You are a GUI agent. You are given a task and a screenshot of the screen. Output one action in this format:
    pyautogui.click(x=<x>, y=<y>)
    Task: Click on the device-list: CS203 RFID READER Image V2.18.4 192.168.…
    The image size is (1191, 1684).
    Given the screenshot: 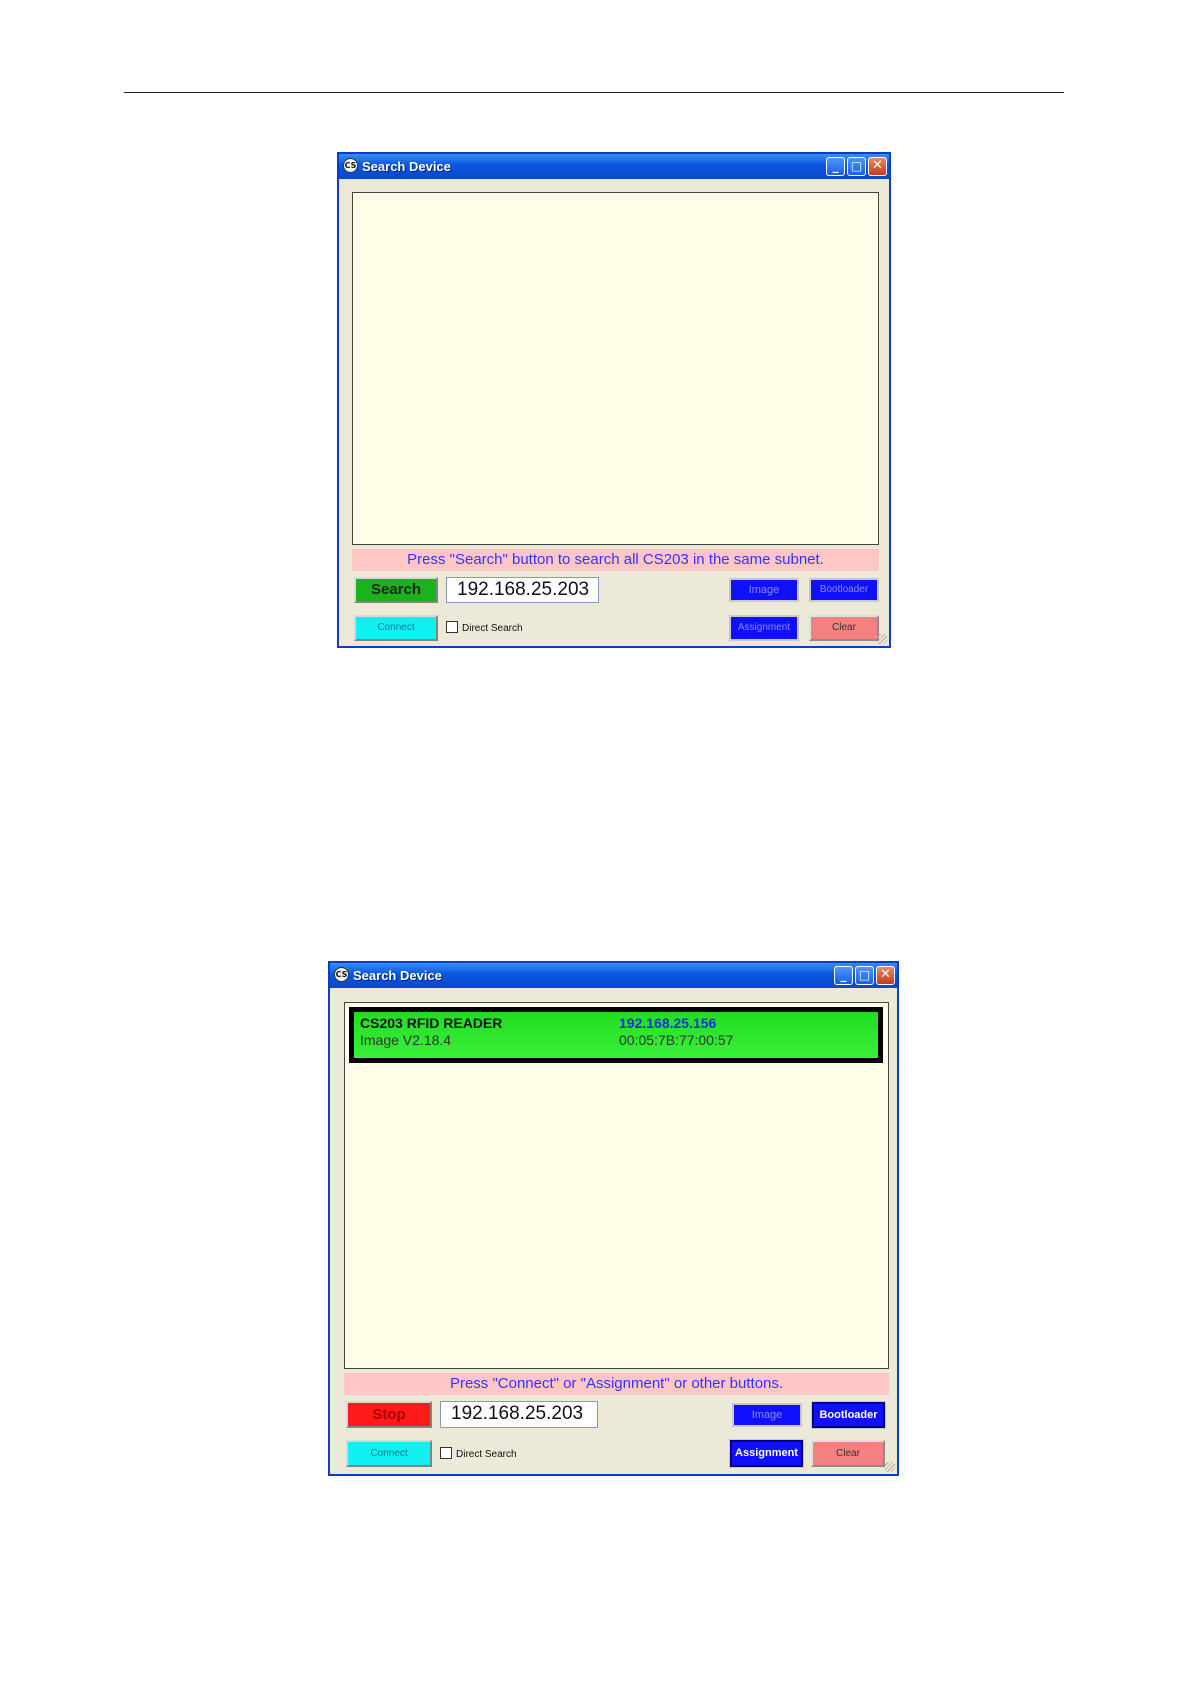 What is the action you would take?
    pyautogui.click(x=616, y=1185)
    